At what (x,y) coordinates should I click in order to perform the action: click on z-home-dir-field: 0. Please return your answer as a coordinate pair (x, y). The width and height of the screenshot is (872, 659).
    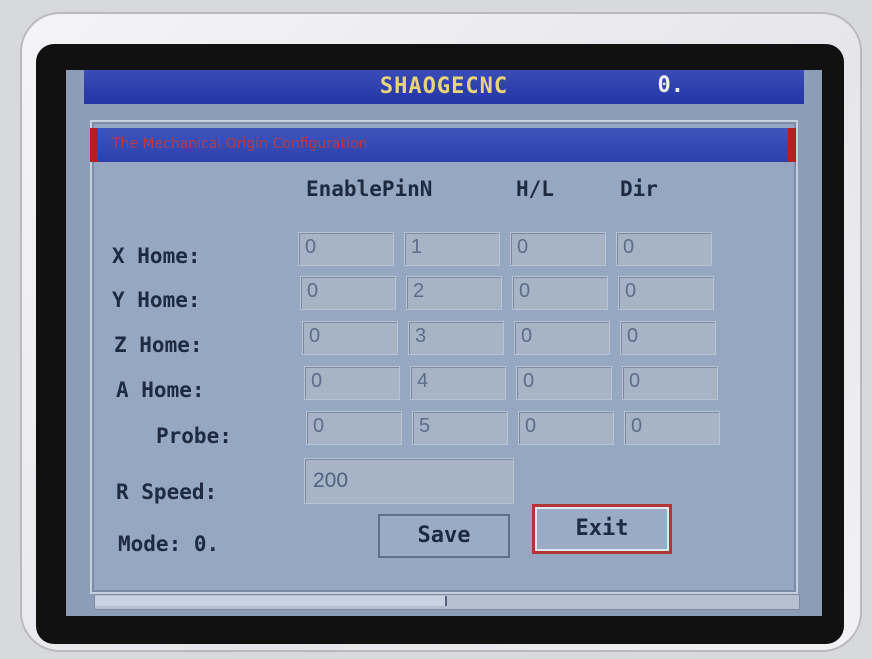
    Looking at the image, I should click on (668, 338).